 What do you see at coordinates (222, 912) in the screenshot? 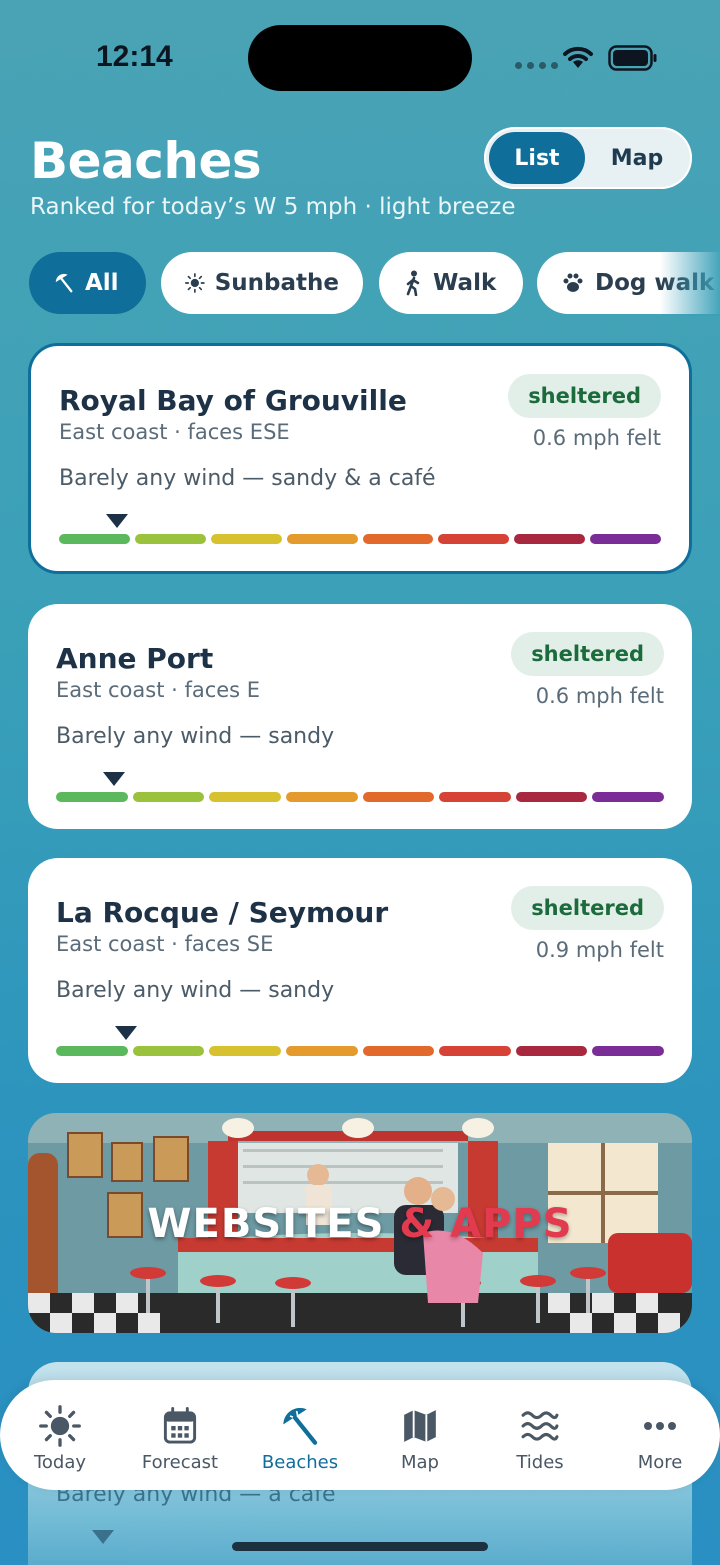
I see `beach-name: La Rocque / Seymour` at bounding box center [222, 912].